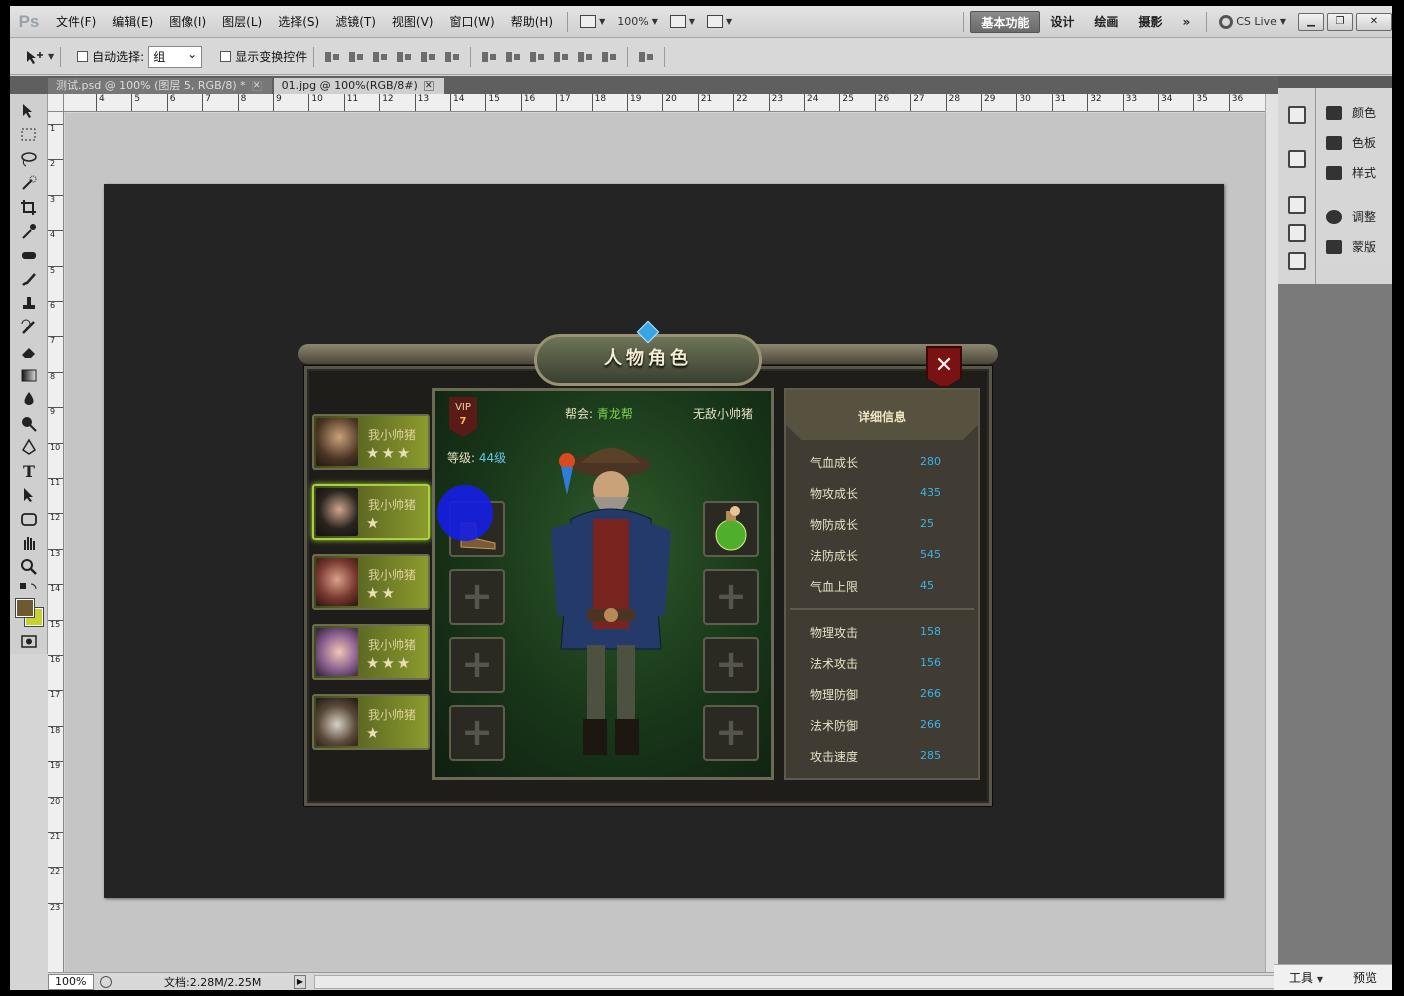 The height and width of the screenshot is (996, 1404). I want to click on workspace-design: 设计, so click(1062, 22).